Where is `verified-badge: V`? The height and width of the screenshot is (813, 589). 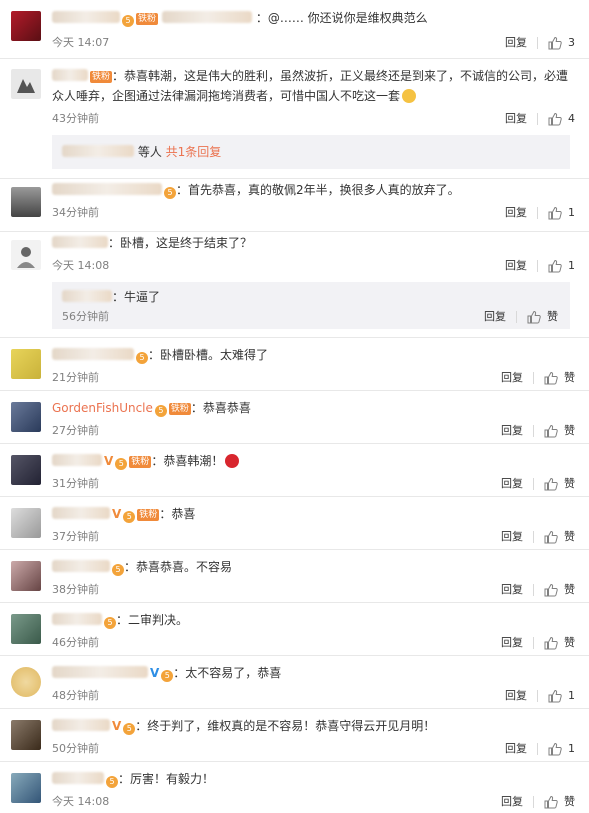 verified-badge: V is located at coordinates (109, 461).